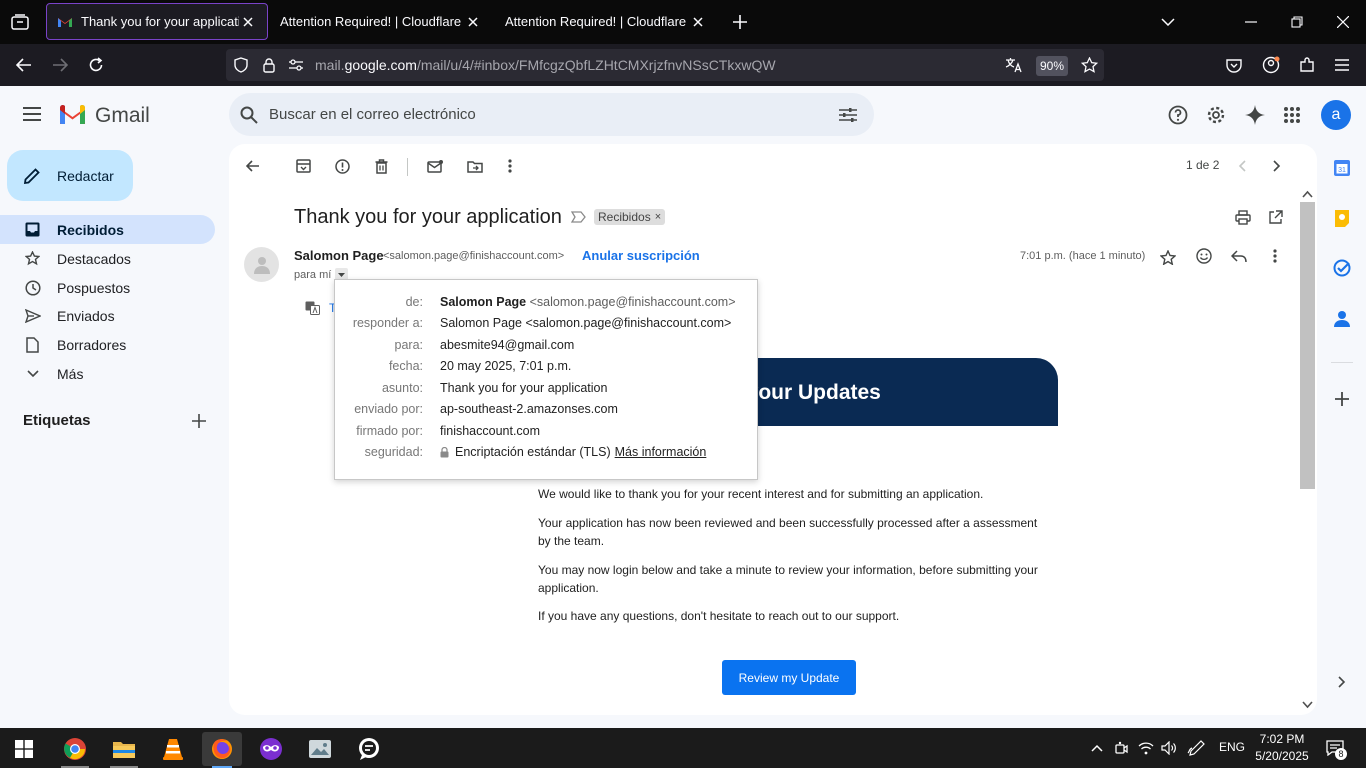 The height and width of the screenshot is (768, 1366). I want to click on minimize-window-icon, so click(1251, 22).